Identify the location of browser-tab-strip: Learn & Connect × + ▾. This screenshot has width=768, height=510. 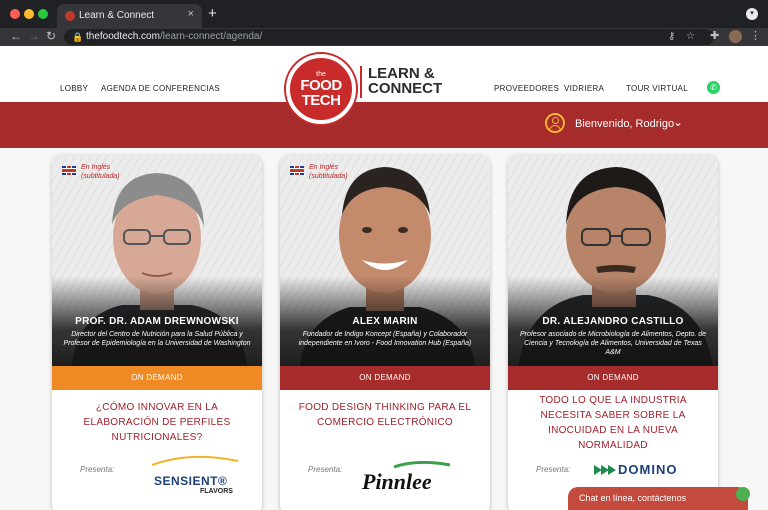
(384, 14).